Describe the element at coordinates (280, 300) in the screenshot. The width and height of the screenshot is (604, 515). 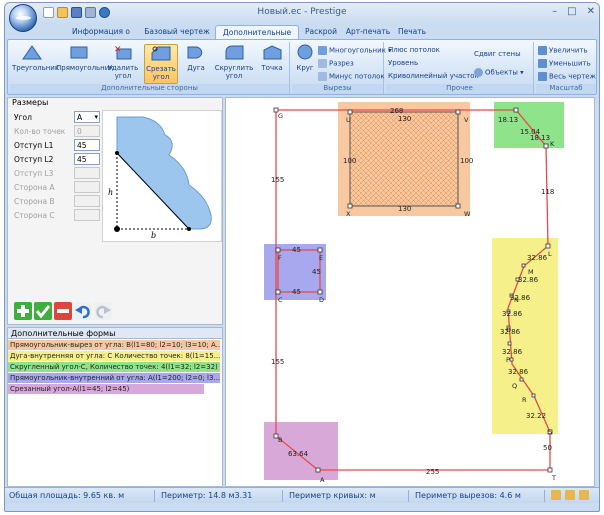
I see `point-c: C` at that location.